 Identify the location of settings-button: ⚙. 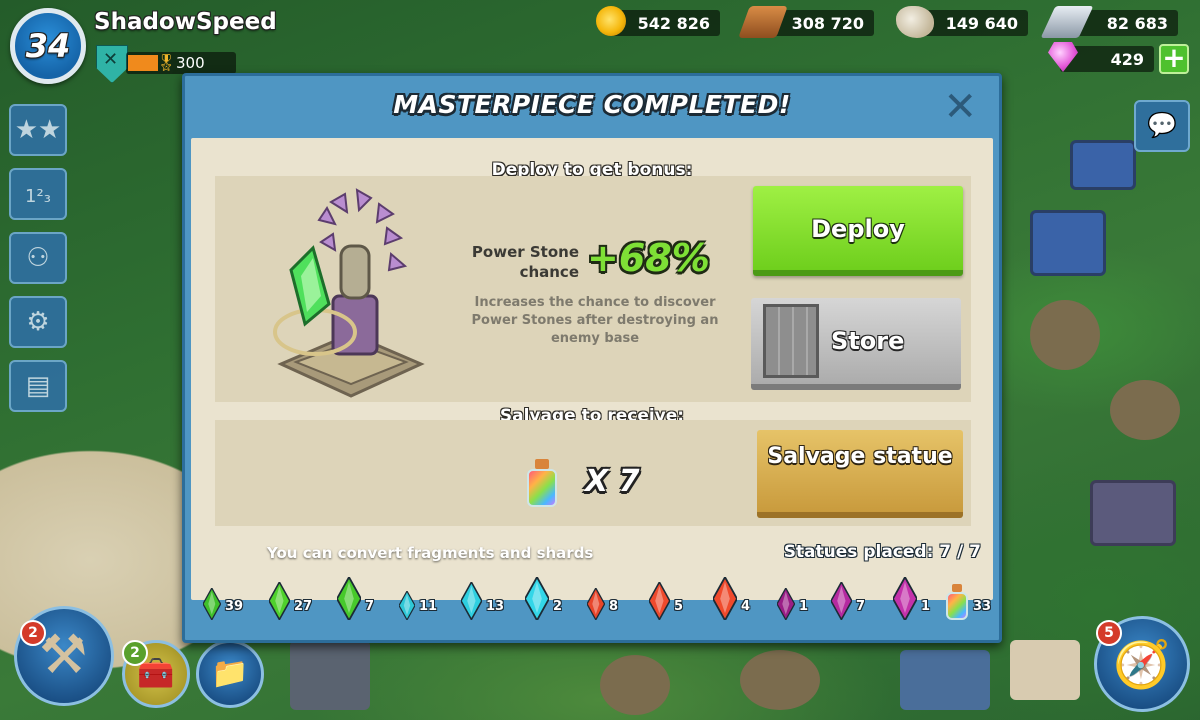
(38, 322).